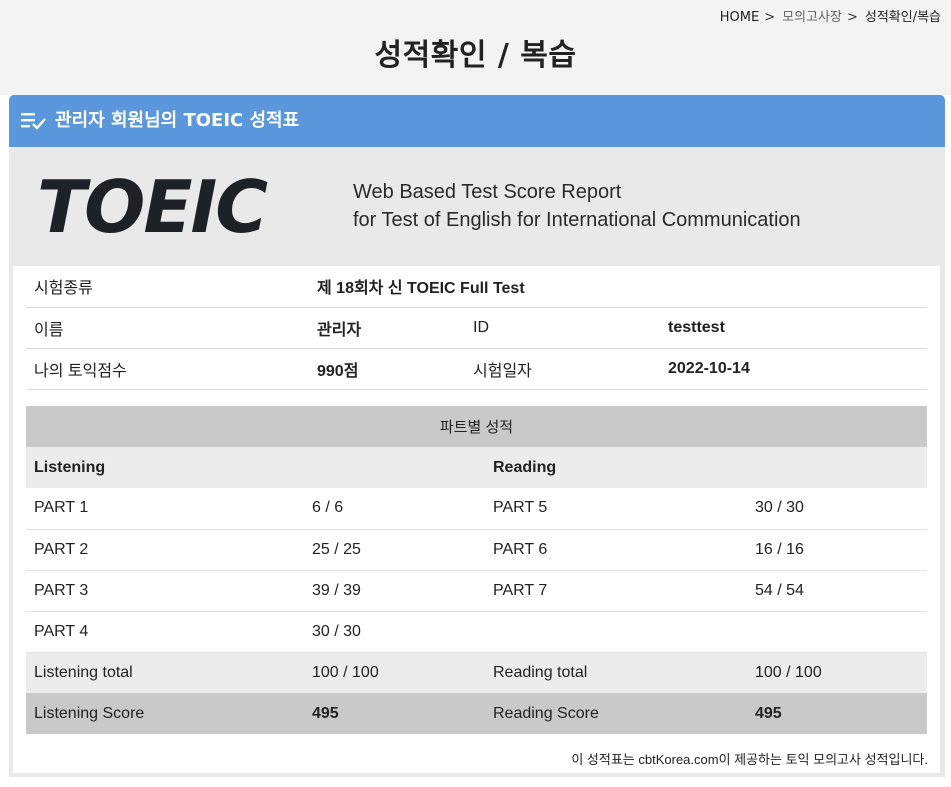  What do you see at coordinates (394, 550) in the screenshot?
I see `listening-part-score: 25 / 25` at bounding box center [394, 550].